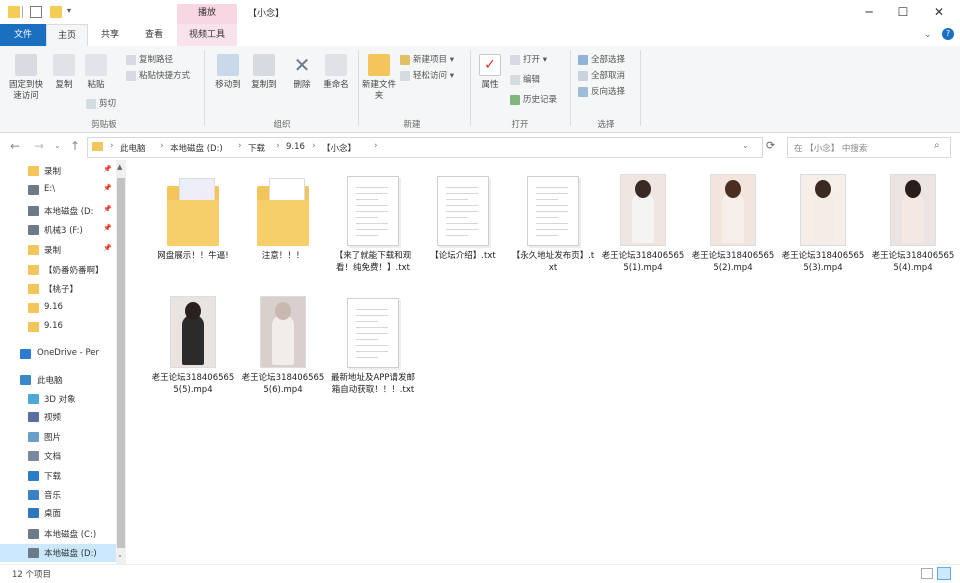 The image size is (960, 583). Describe the element at coordinates (193, 216) in the screenshot. I see `folder-item: 网盘展示！！牛逼!` at that location.